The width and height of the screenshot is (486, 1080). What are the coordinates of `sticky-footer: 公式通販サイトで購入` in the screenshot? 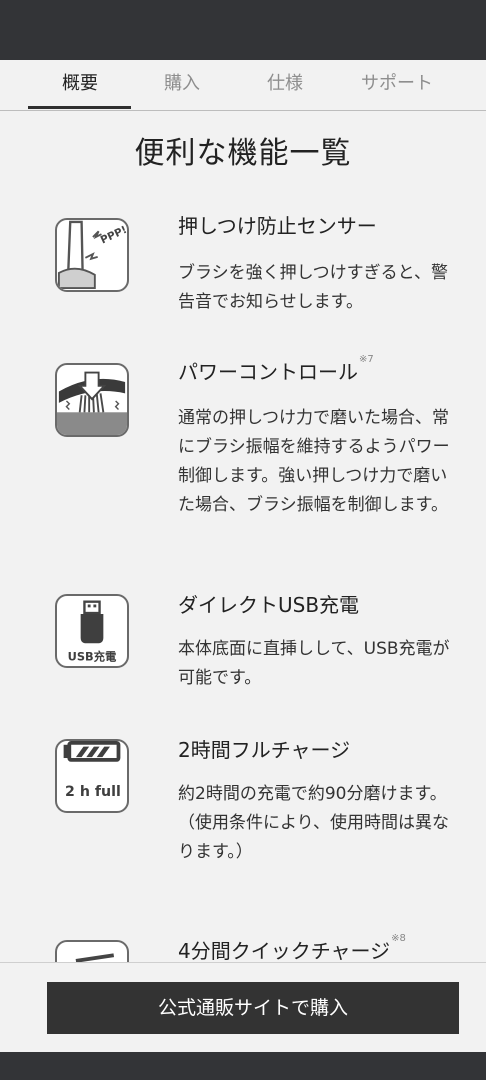 It's located at (243, 1007).